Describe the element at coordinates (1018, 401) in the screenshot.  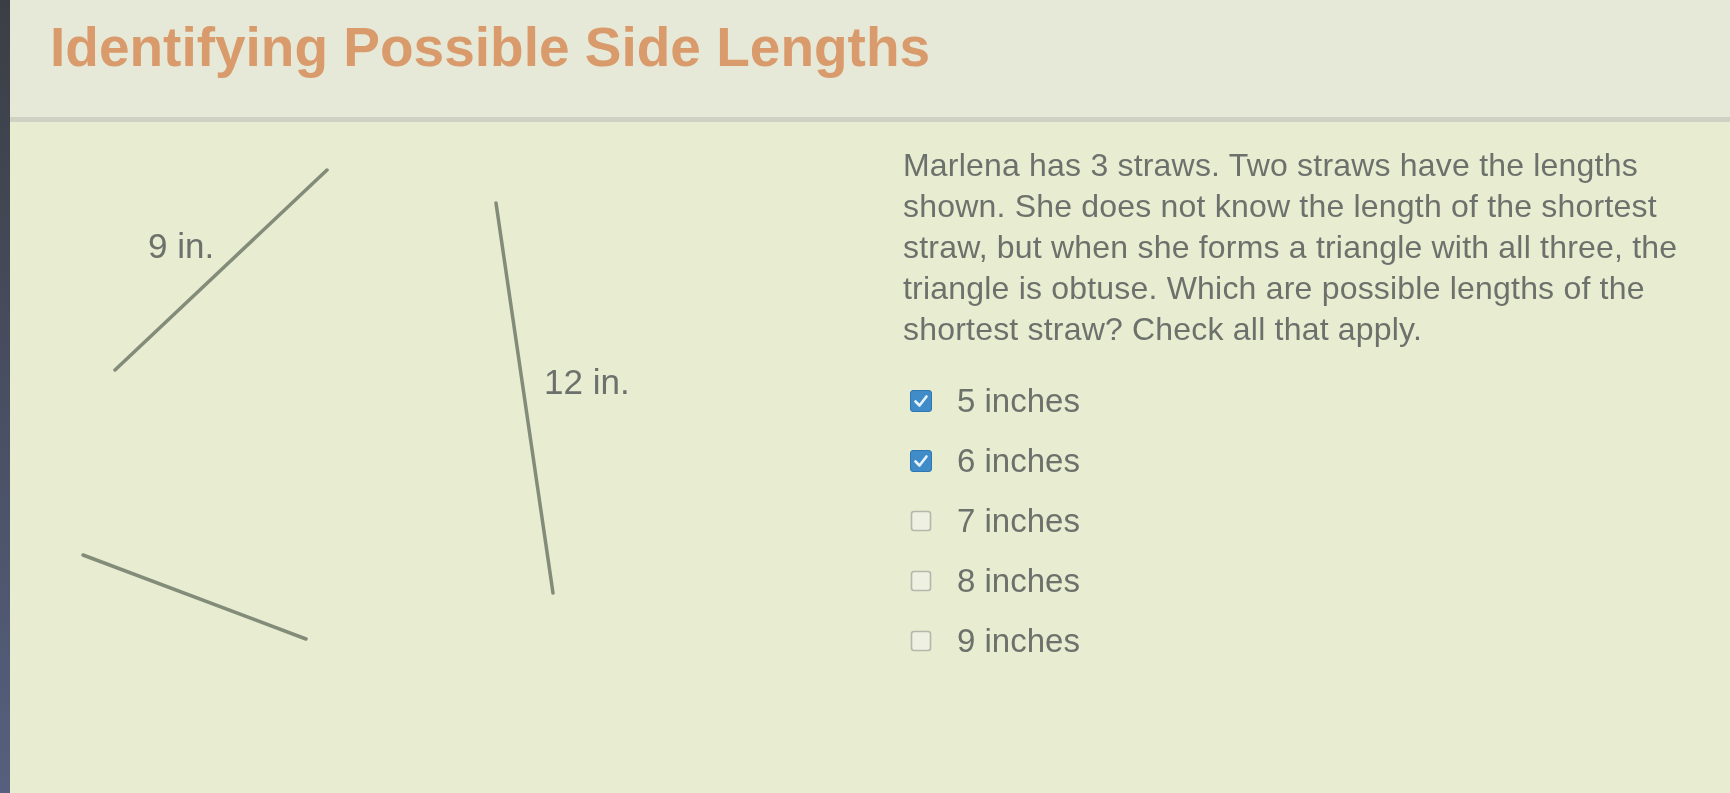
I see `option-label: 5 inches` at that location.